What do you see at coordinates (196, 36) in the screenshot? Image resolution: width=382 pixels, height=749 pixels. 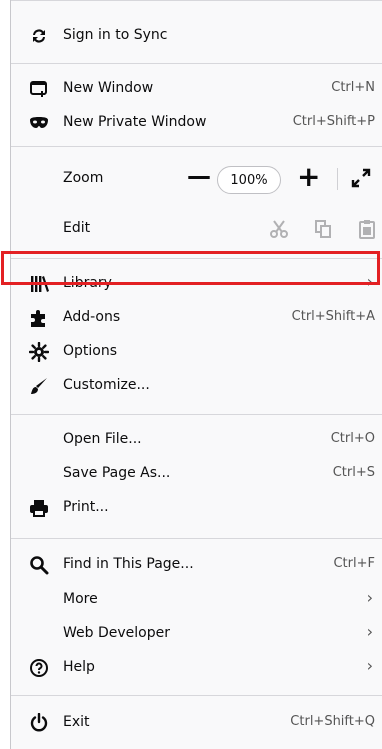 I see `menu-item-sign-in-sync: Sign in to Sync` at bounding box center [196, 36].